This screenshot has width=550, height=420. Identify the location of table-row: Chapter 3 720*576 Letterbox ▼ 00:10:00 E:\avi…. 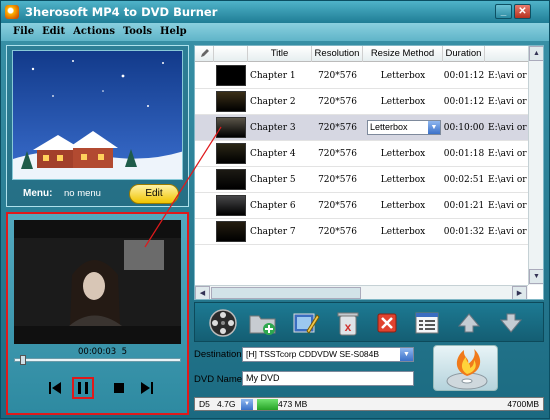
(369, 128).